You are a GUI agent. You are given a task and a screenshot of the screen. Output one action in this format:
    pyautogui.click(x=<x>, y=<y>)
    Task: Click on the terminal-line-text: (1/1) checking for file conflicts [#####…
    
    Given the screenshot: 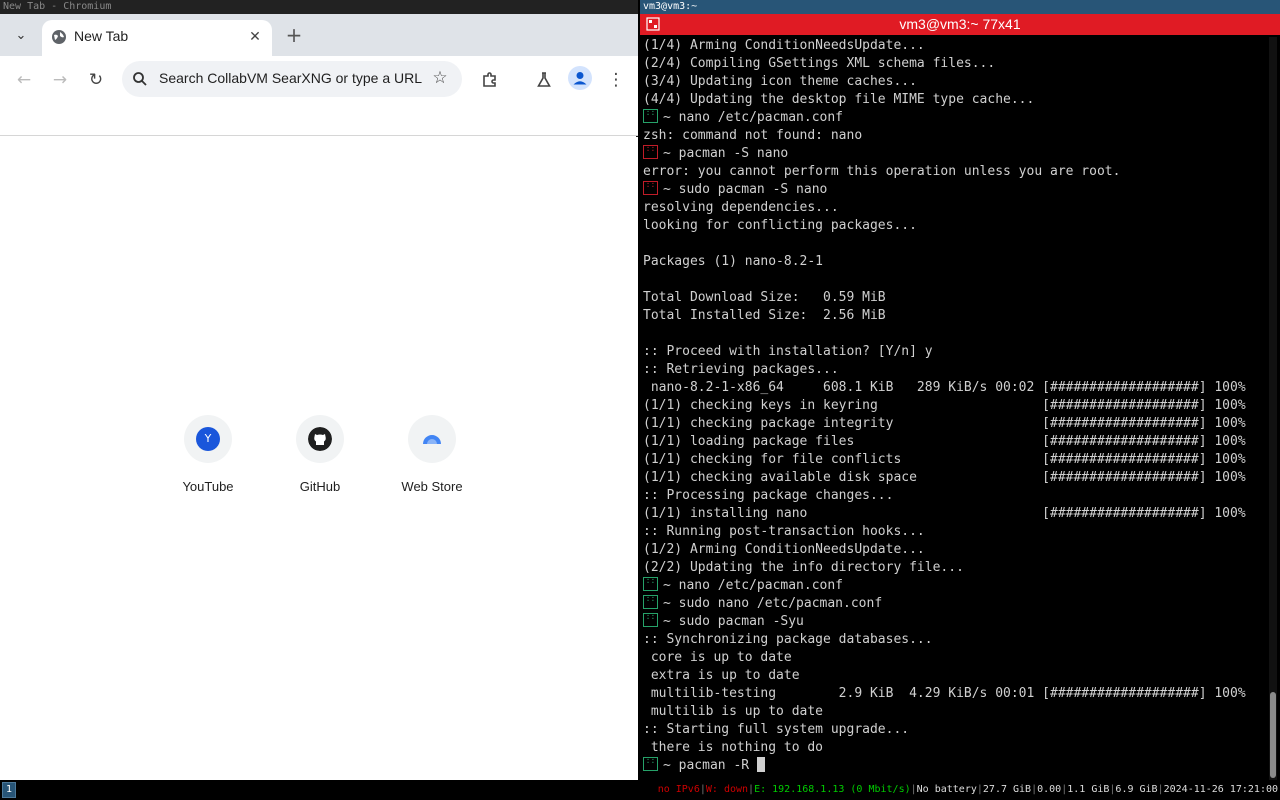 What is the action you would take?
    pyautogui.click(x=944, y=459)
    